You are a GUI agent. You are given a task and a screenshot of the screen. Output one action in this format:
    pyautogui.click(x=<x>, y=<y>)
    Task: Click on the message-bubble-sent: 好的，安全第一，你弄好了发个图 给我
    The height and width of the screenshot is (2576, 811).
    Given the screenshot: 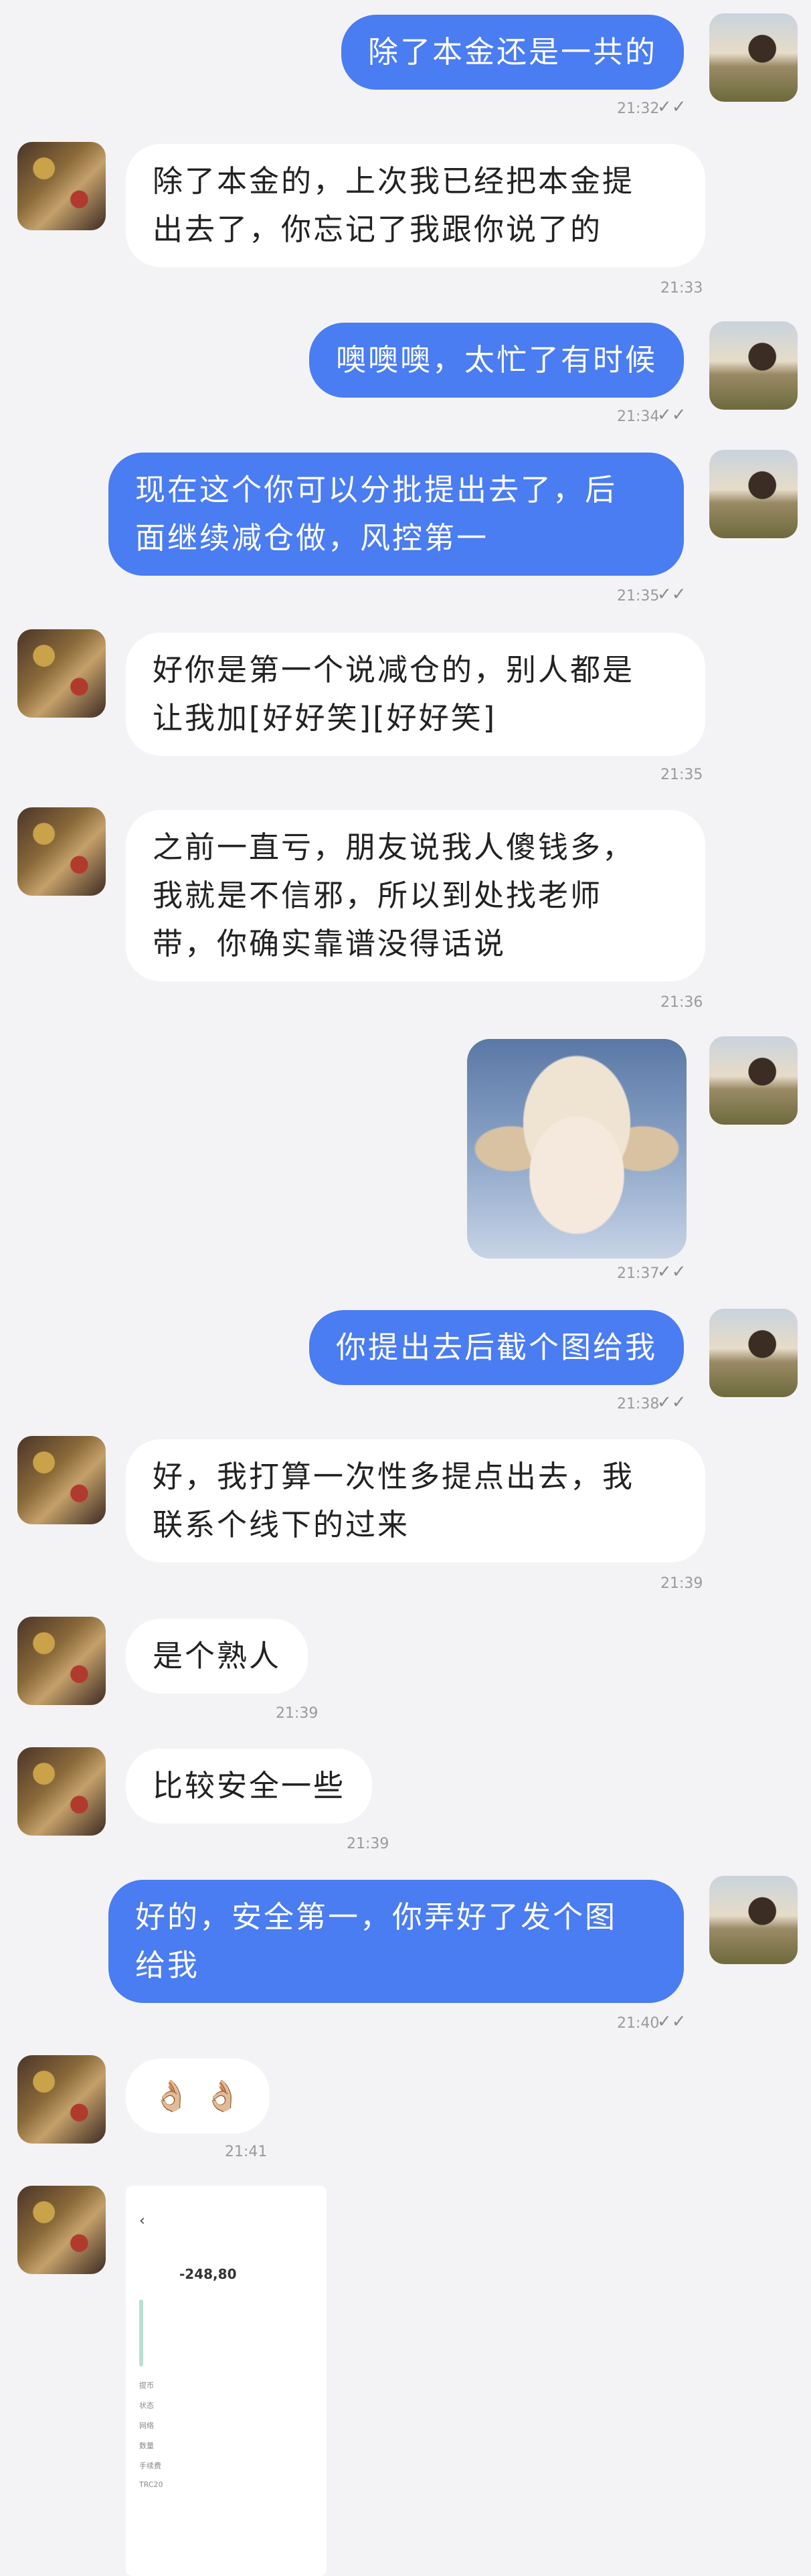 What is the action you would take?
    pyautogui.click(x=396, y=1942)
    